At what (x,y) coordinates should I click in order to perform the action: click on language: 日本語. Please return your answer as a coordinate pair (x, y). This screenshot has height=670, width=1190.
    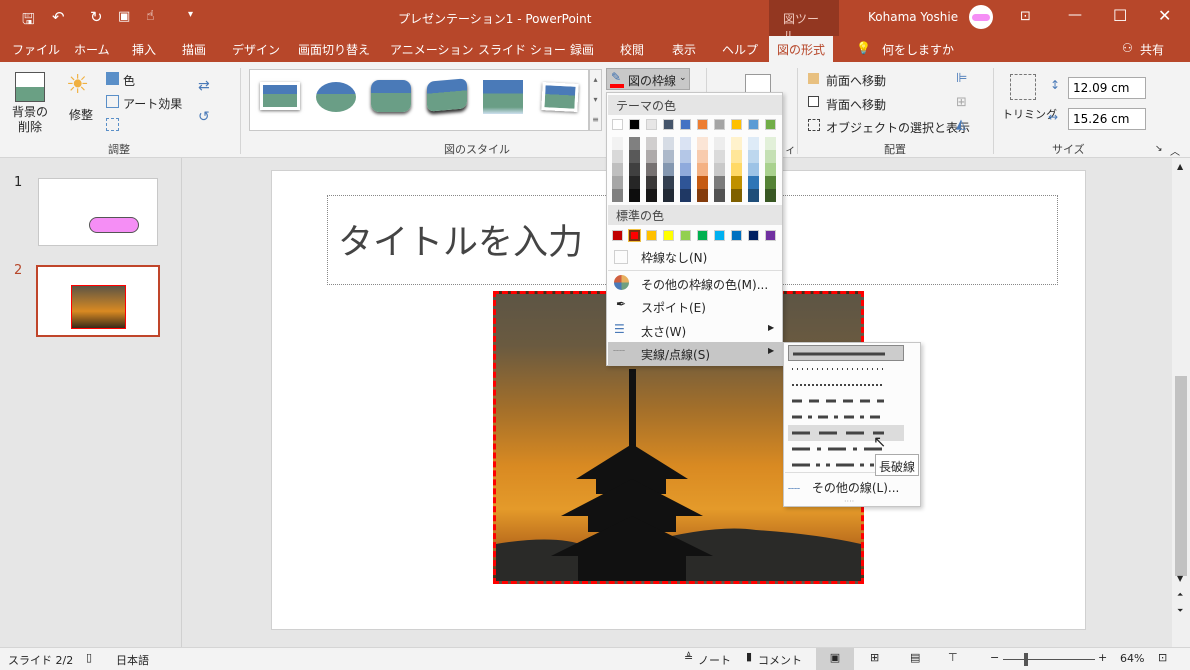
    Looking at the image, I should click on (132, 660).